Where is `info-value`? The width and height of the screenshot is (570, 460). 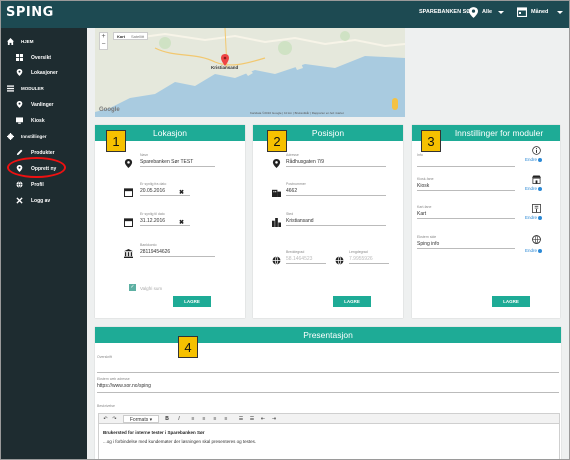 info-value is located at coordinates (466, 163).